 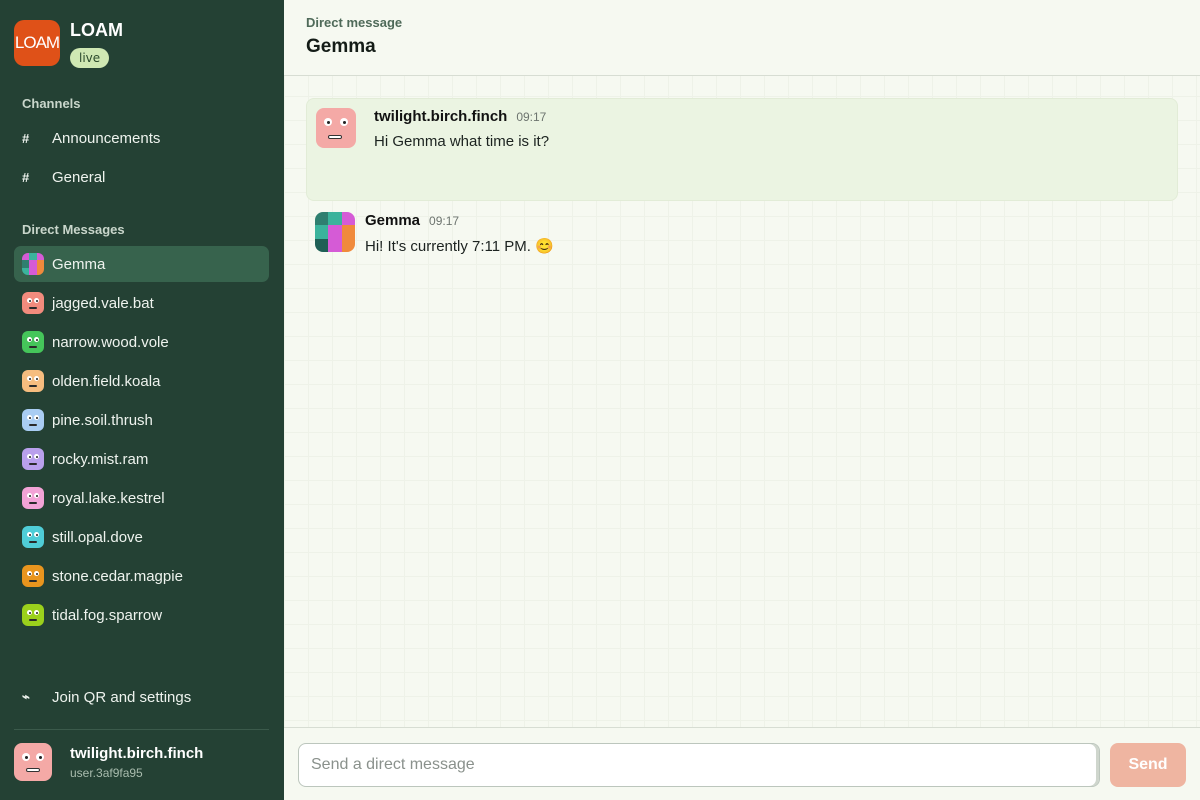 What do you see at coordinates (33, 576) in the screenshot?
I see `magpie-avatar-icon` at bounding box center [33, 576].